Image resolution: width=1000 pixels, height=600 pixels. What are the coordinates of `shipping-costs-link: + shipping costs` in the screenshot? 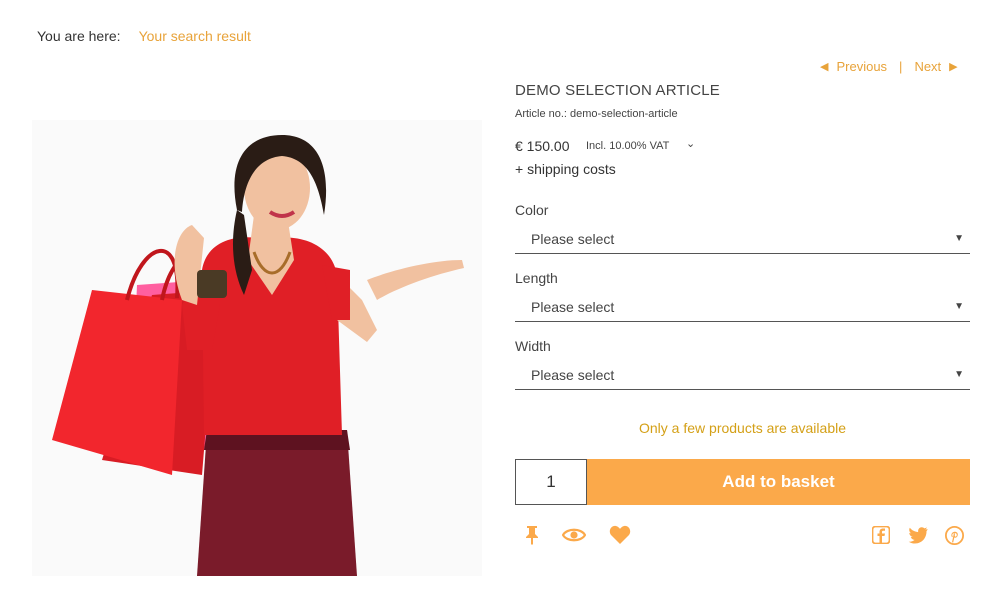 It's located at (565, 169).